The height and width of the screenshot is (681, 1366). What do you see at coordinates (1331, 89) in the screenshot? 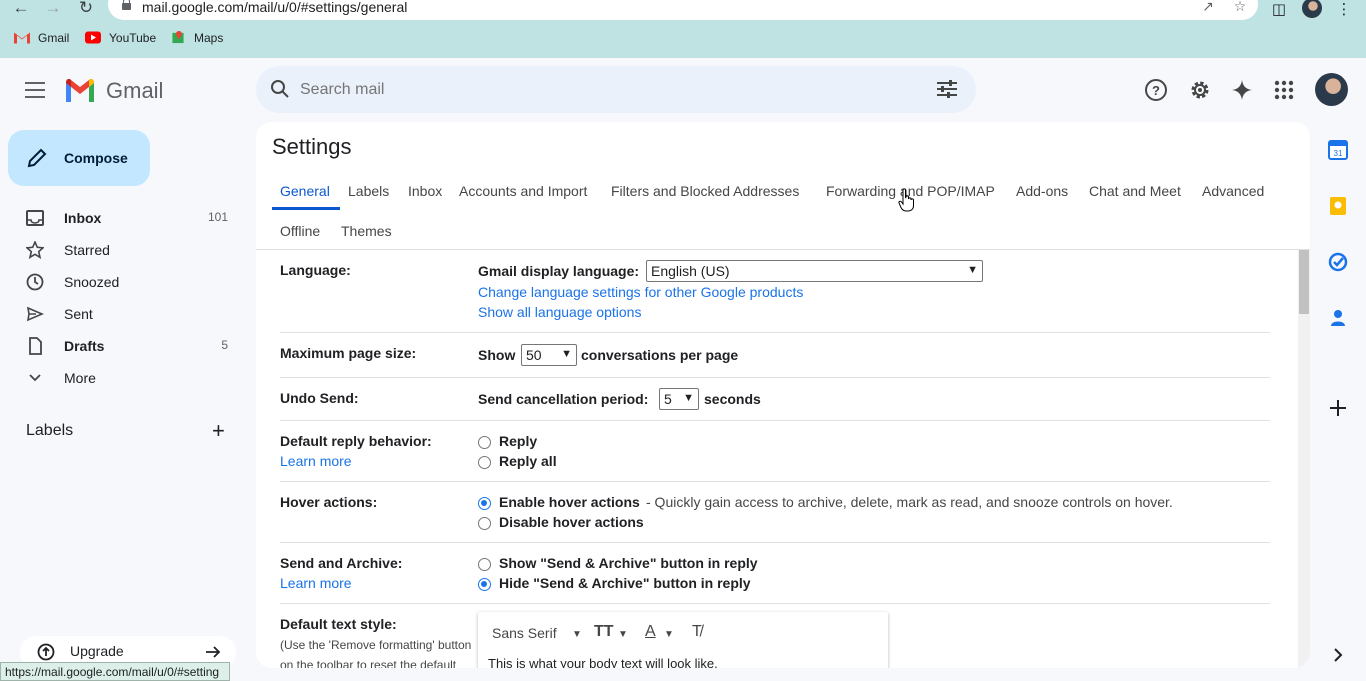
I see `account-avatar` at bounding box center [1331, 89].